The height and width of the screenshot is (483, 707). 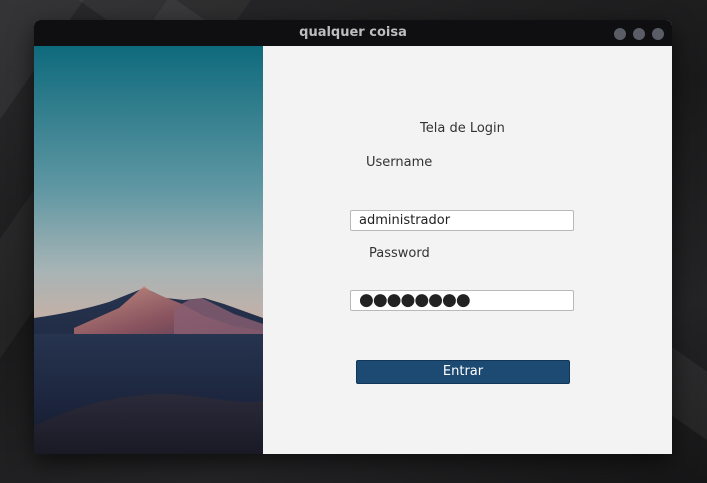 What do you see at coordinates (639, 34) in the screenshot?
I see `maximize-button` at bounding box center [639, 34].